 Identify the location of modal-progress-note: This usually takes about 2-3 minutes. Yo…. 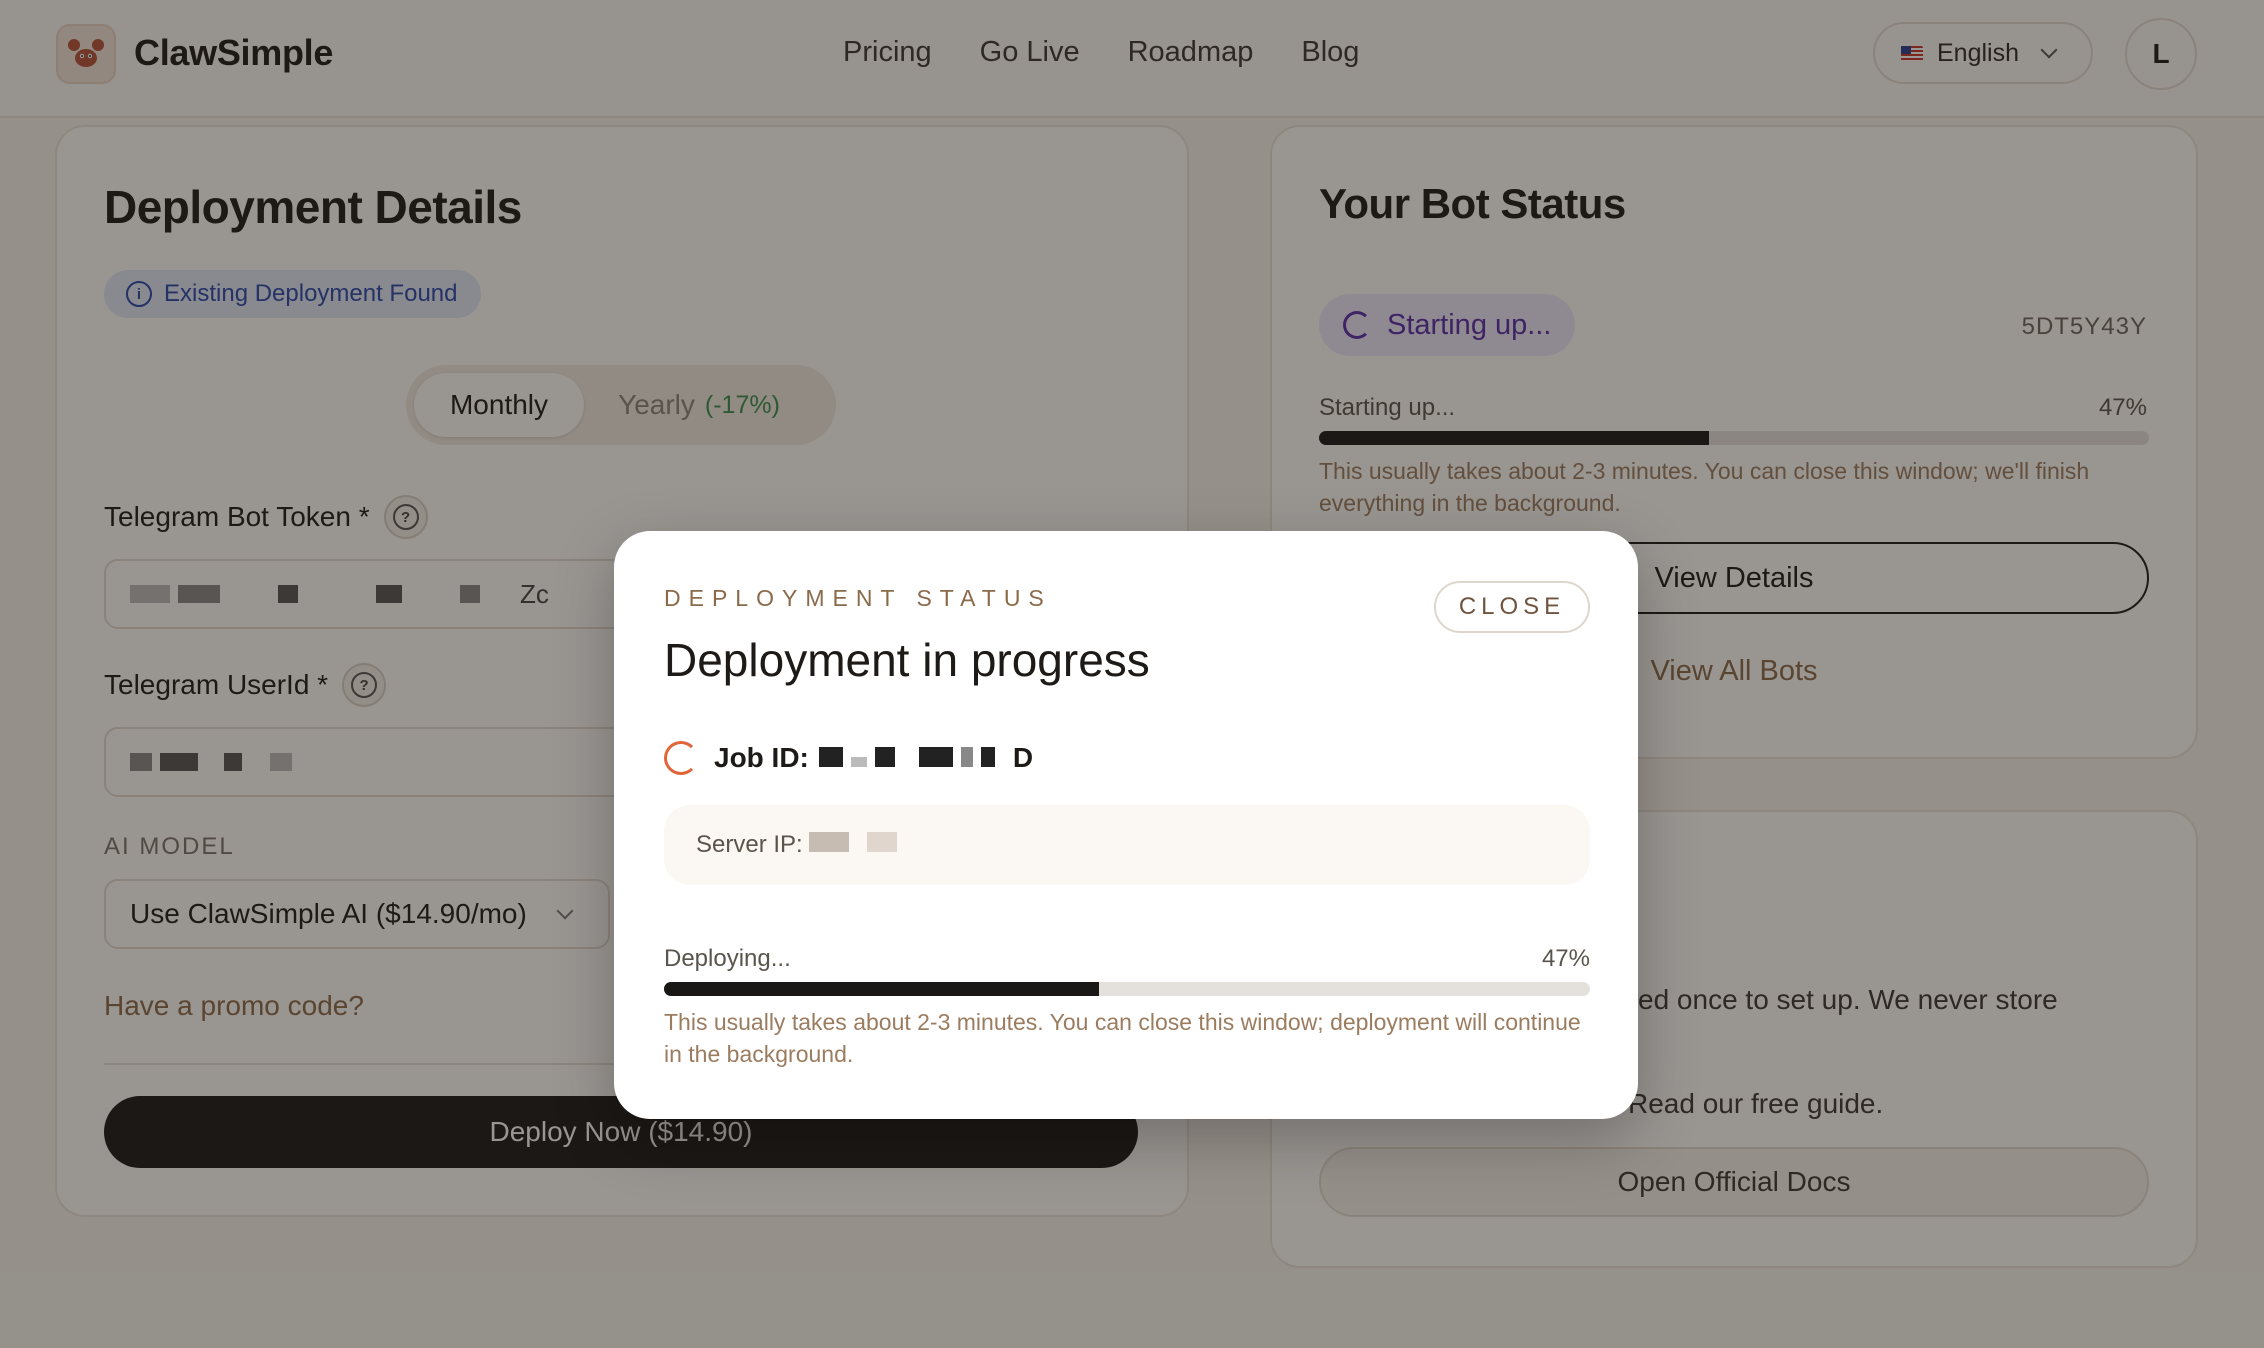
(1122, 1038).